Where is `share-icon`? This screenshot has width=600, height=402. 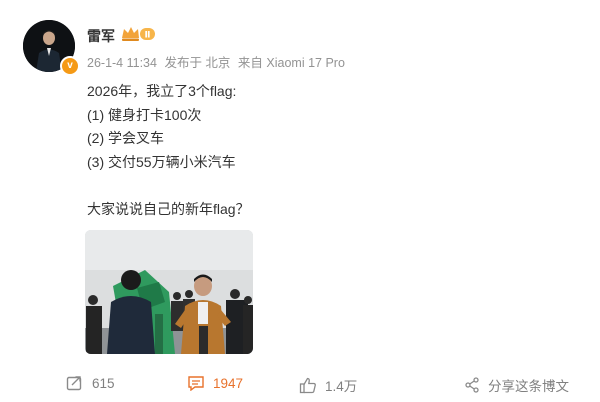
share-icon is located at coordinates (472, 385).